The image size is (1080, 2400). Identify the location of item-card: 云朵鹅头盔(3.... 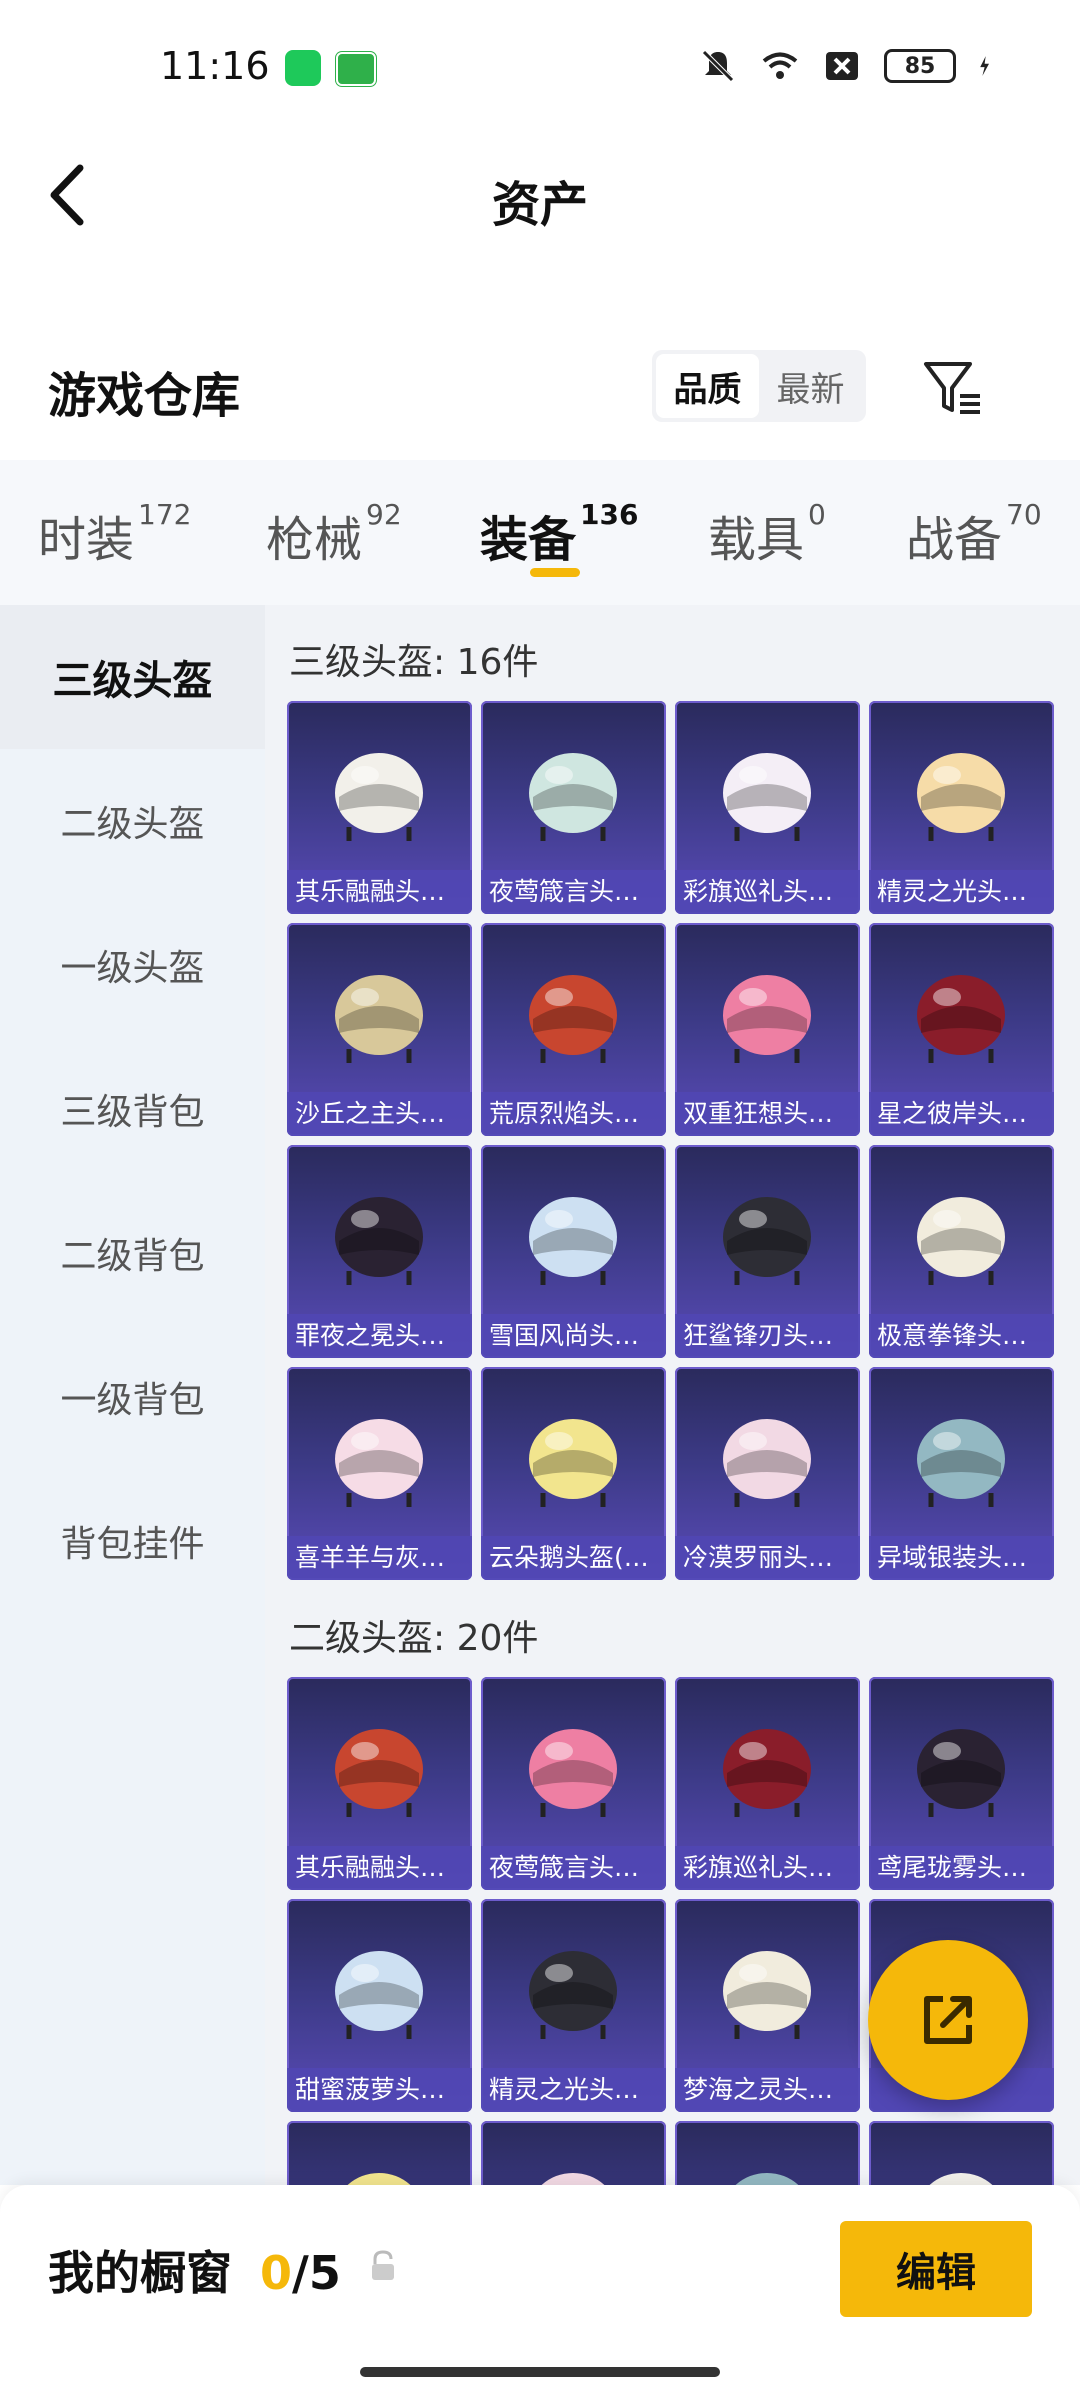
(573, 1473).